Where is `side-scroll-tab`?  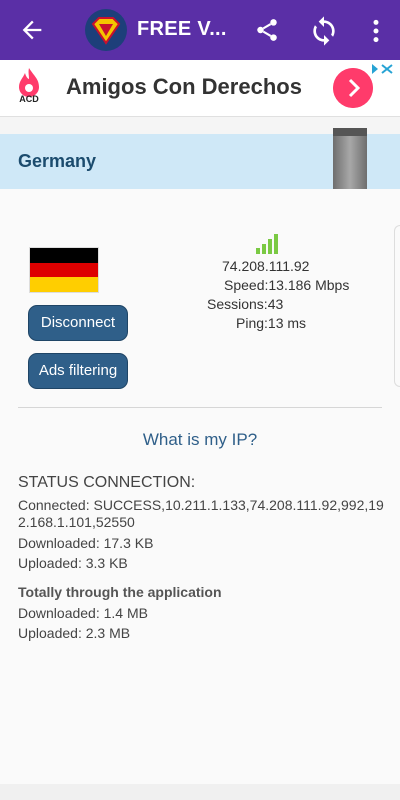
side-scroll-tab is located at coordinates (397, 306).